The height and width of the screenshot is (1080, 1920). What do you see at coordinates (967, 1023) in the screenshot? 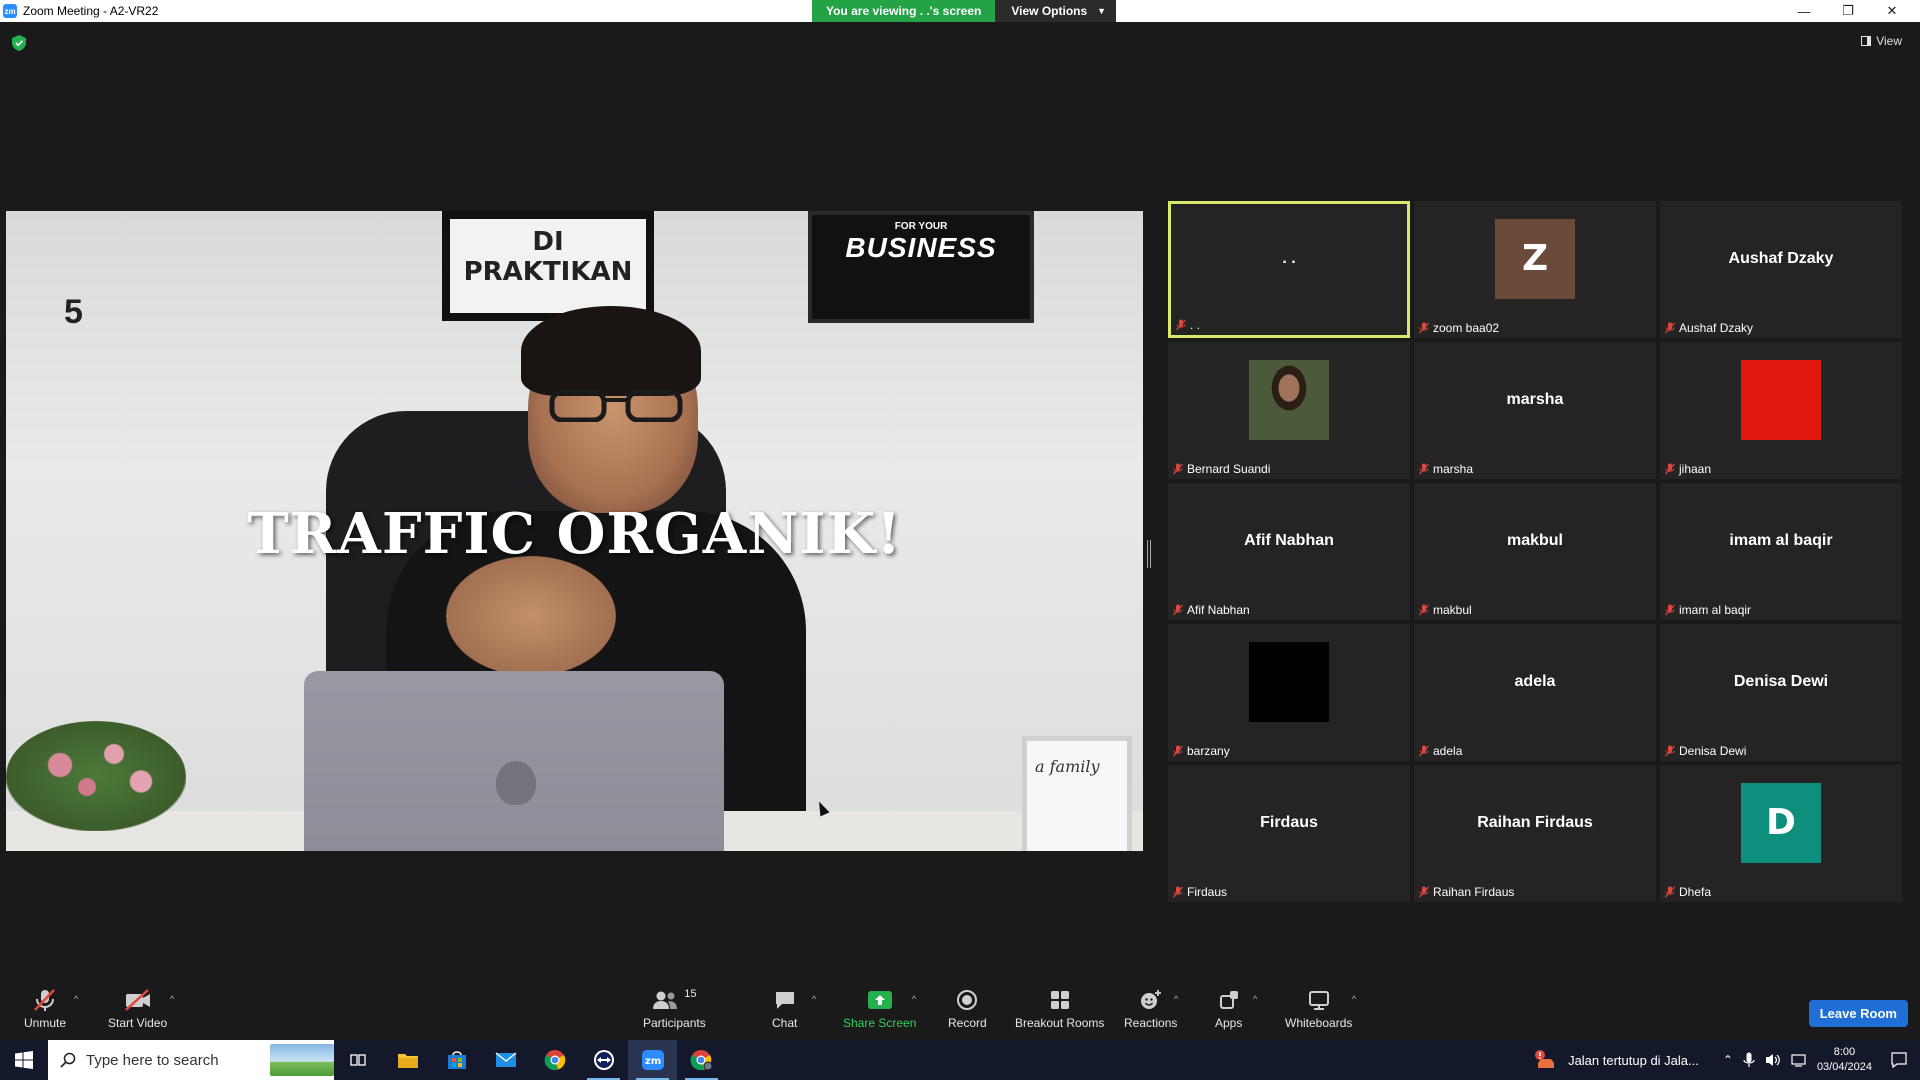
I see `record-label: Record` at bounding box center [967, 1023].